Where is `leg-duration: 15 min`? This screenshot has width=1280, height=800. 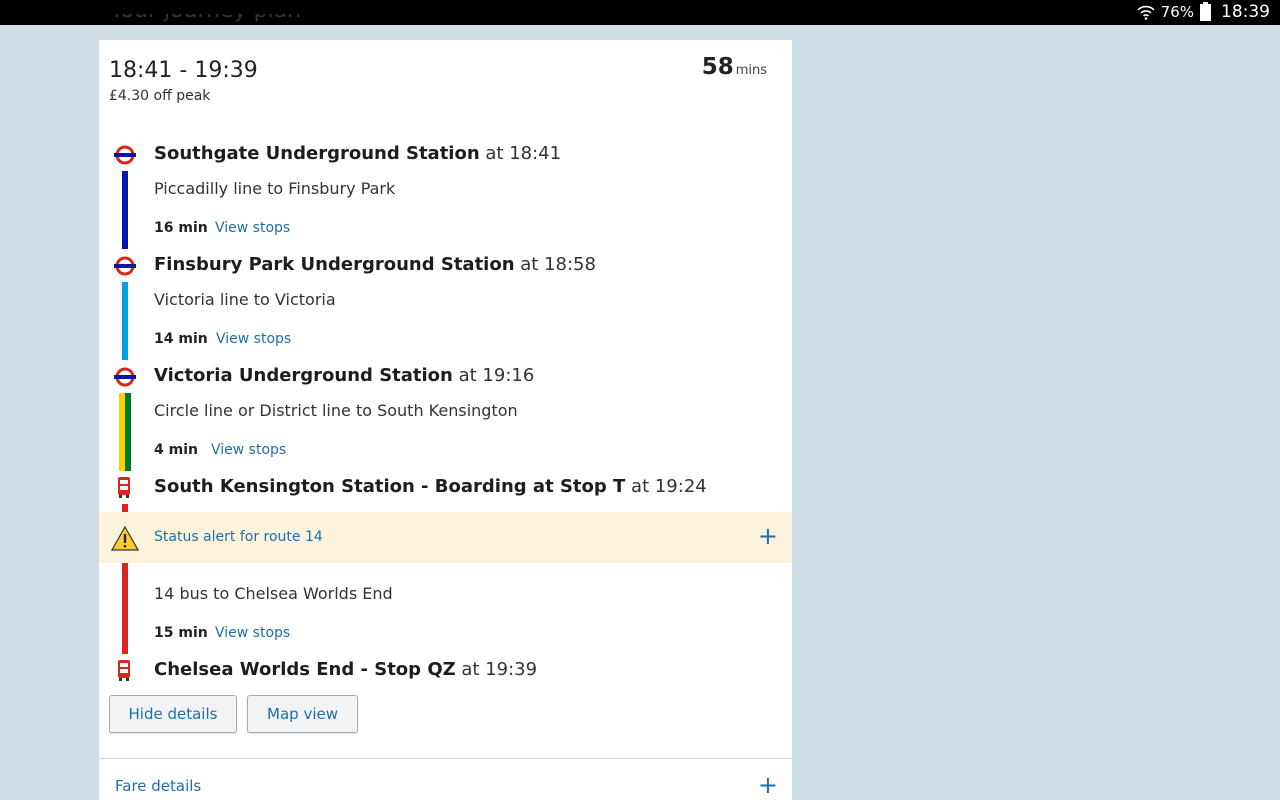 leg-duration: 15 min is located at coordinates (181, 633).